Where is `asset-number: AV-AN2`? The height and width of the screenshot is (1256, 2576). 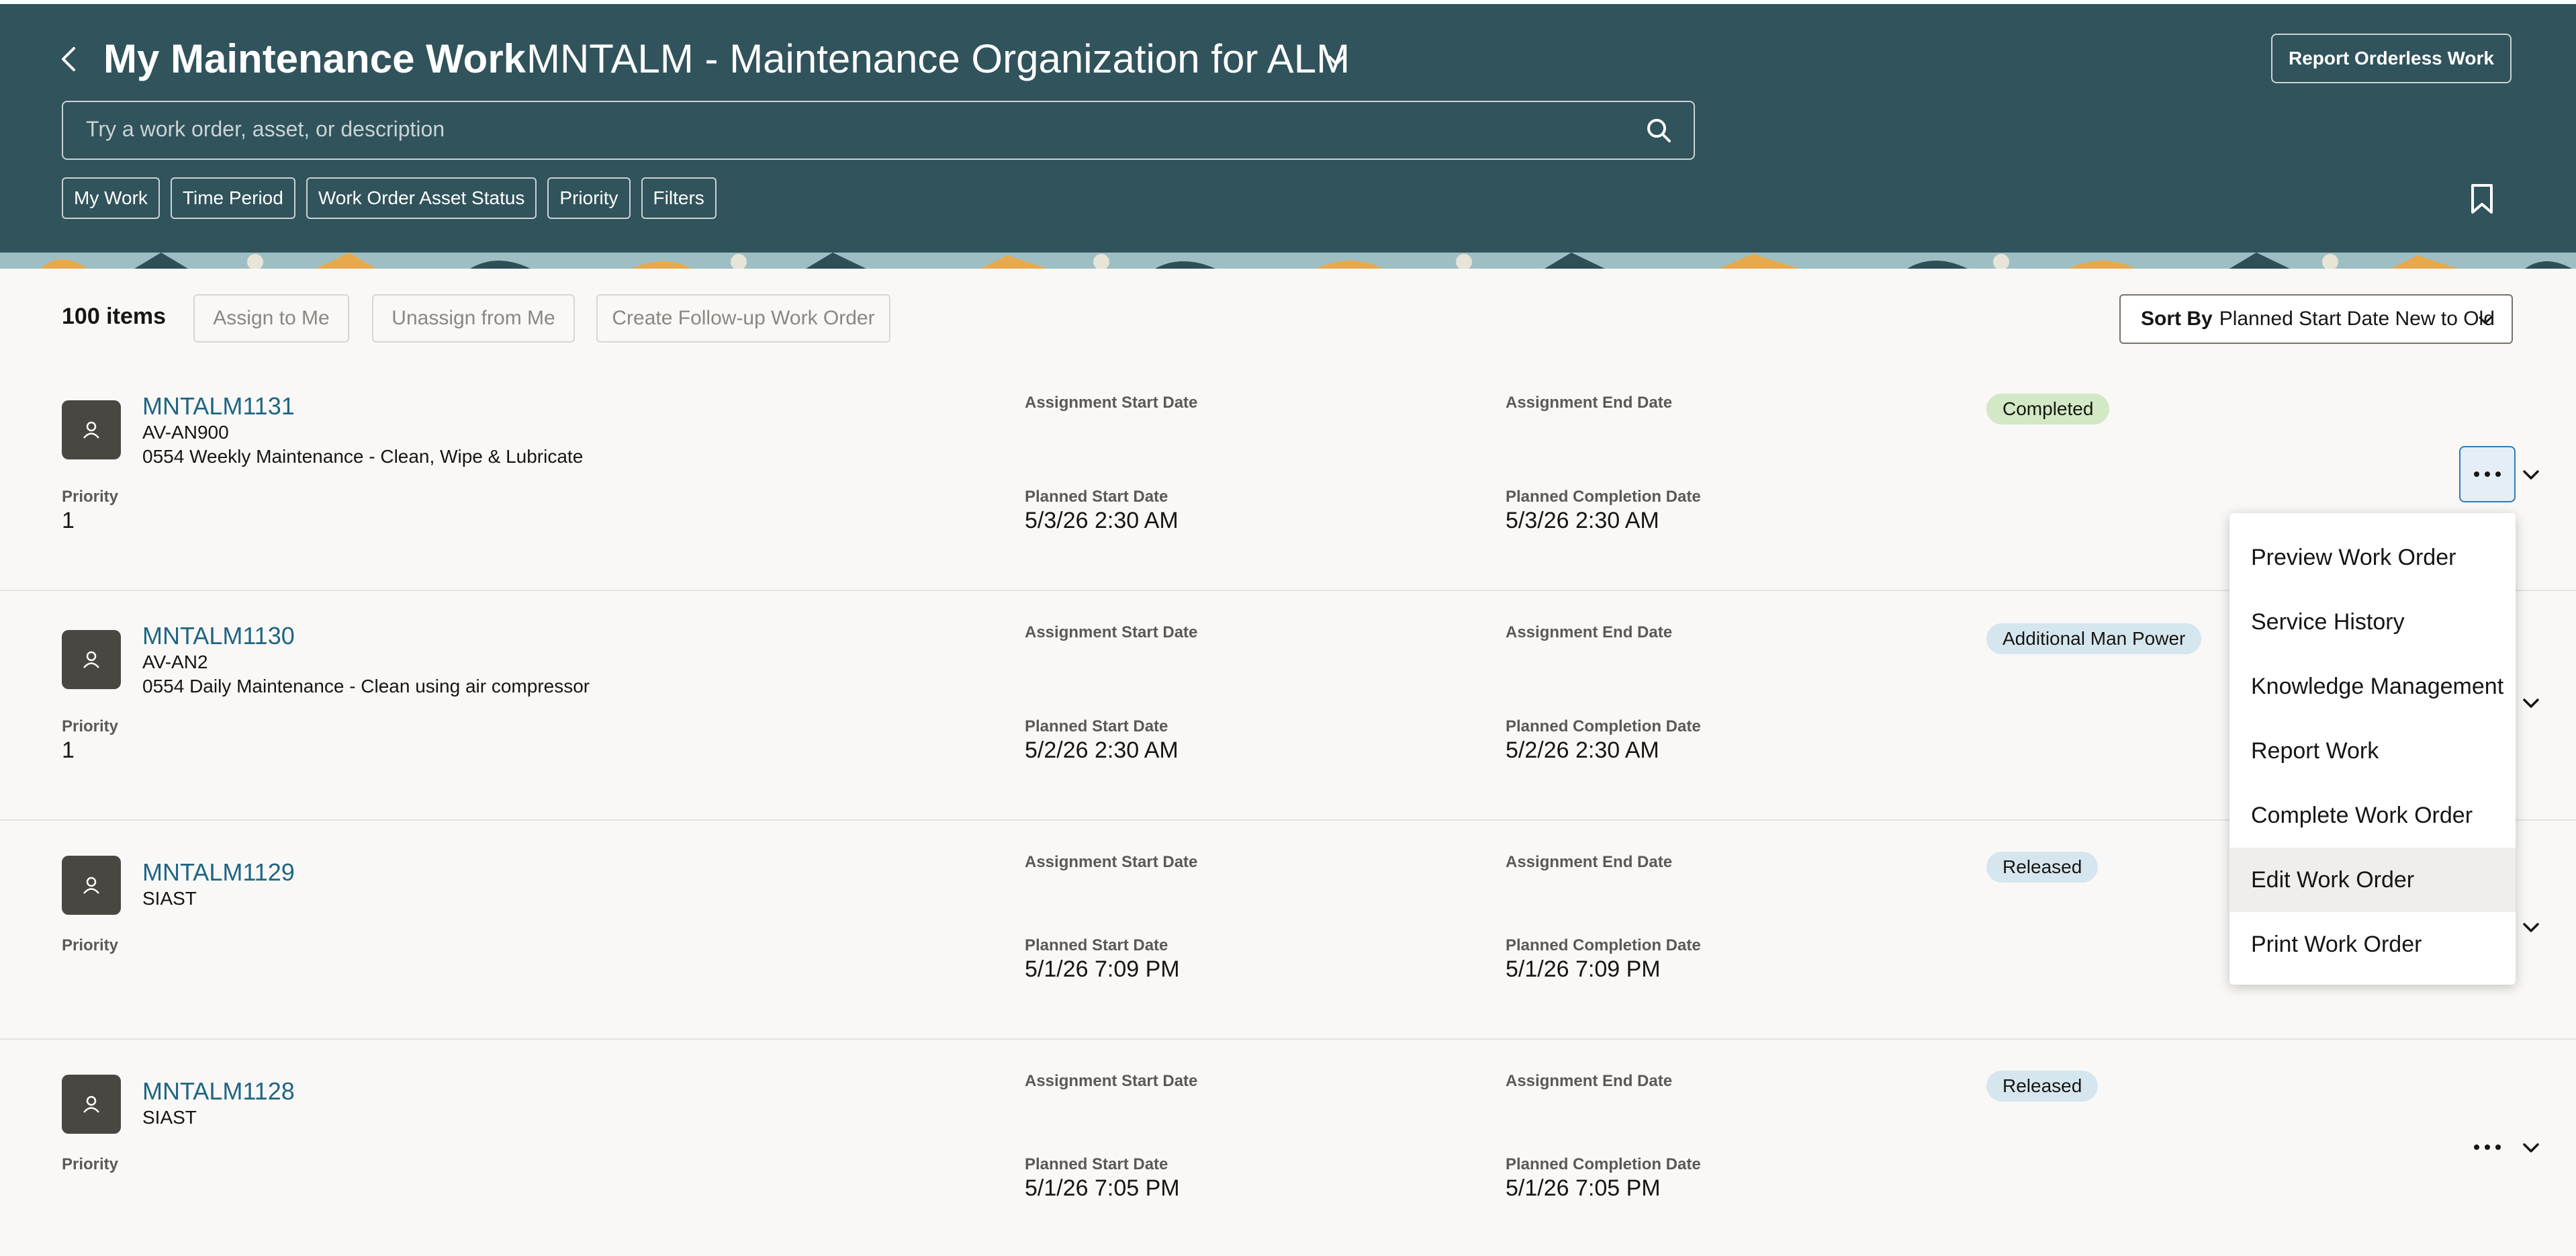 asset-number: AV-AN2 is located at coordinates (175, 662).